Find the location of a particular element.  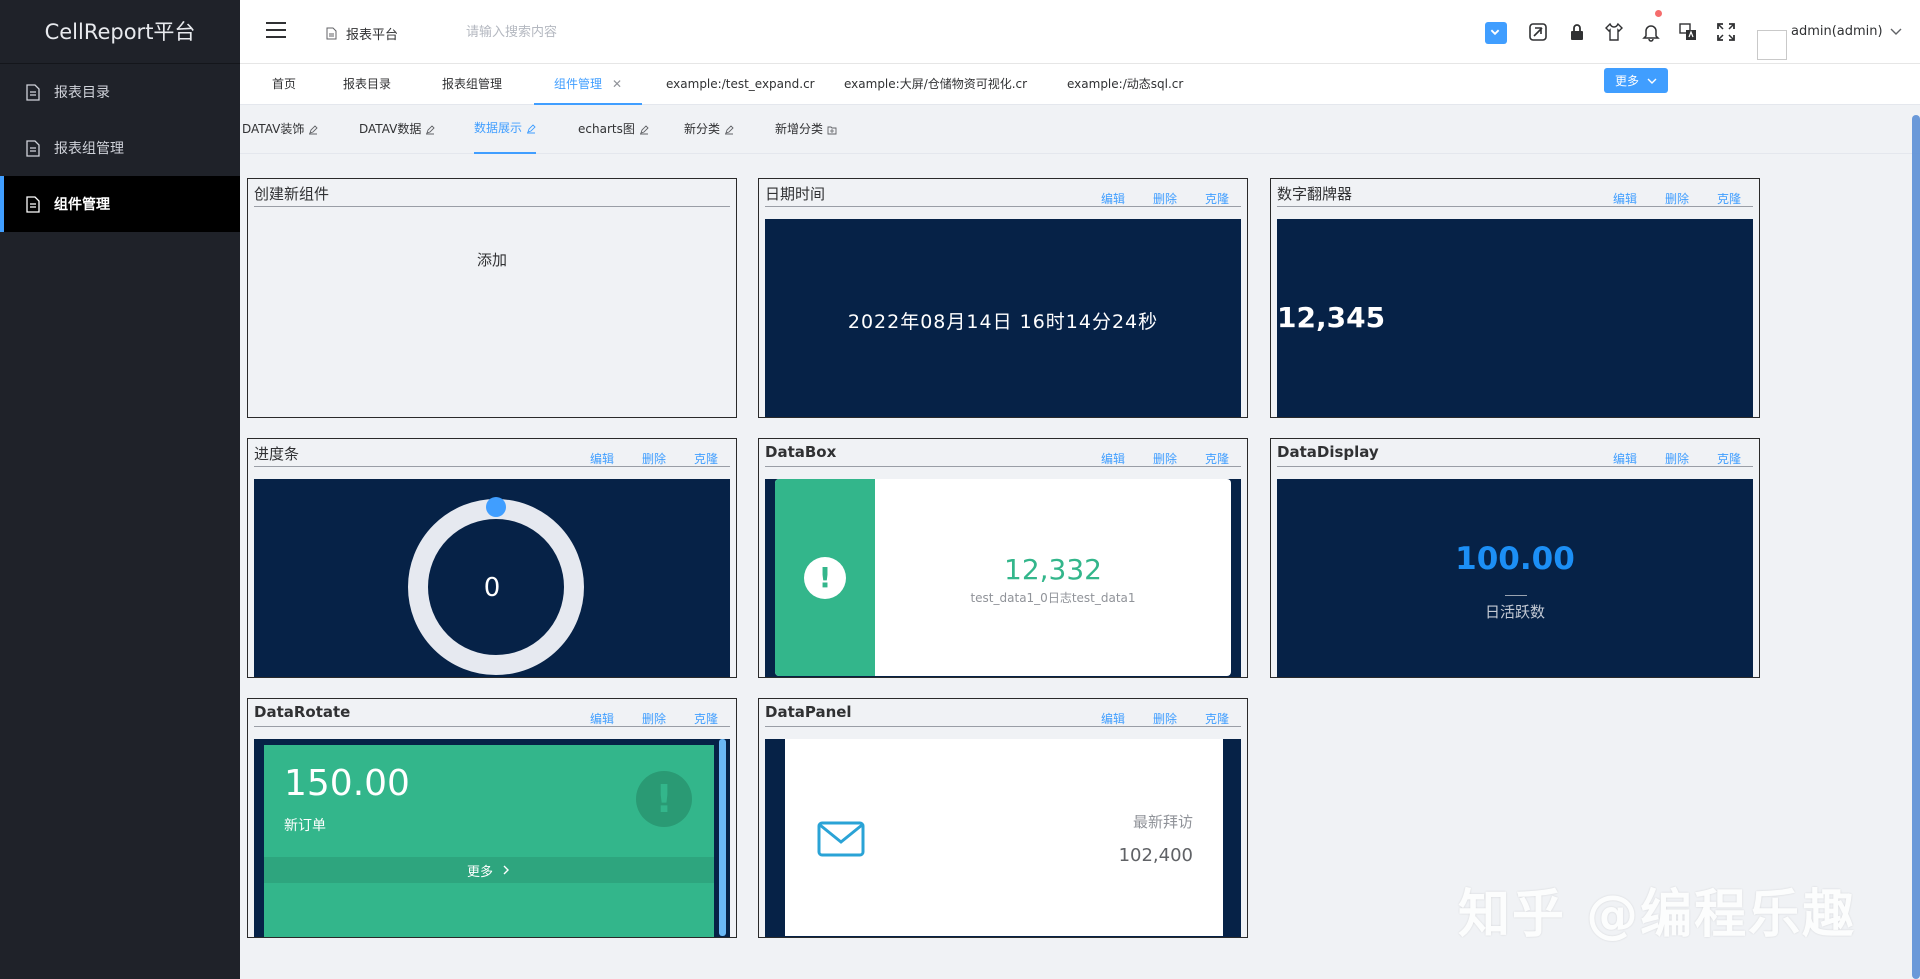

card-title: 数字翻牌器 is located at coordinates (1315, 194).